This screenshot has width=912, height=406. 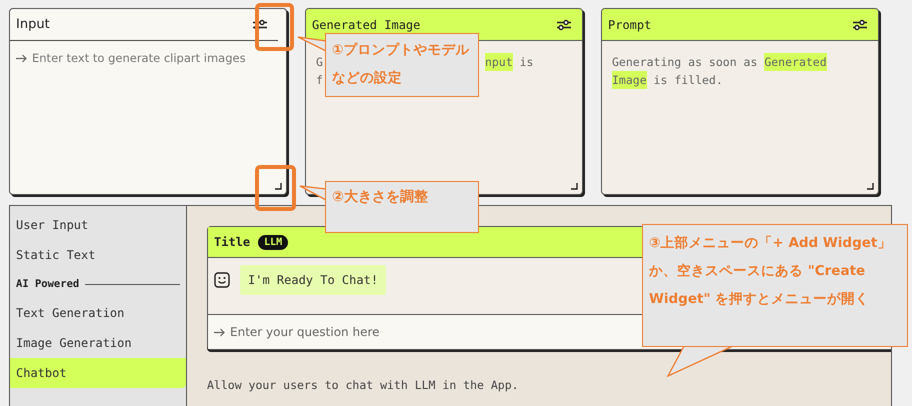 What do you see at coordinates (363, 385) in the screenshot?
I see `widget-description: Allow your users to chat with LLM in the App.` at bounding box center [363, 385].